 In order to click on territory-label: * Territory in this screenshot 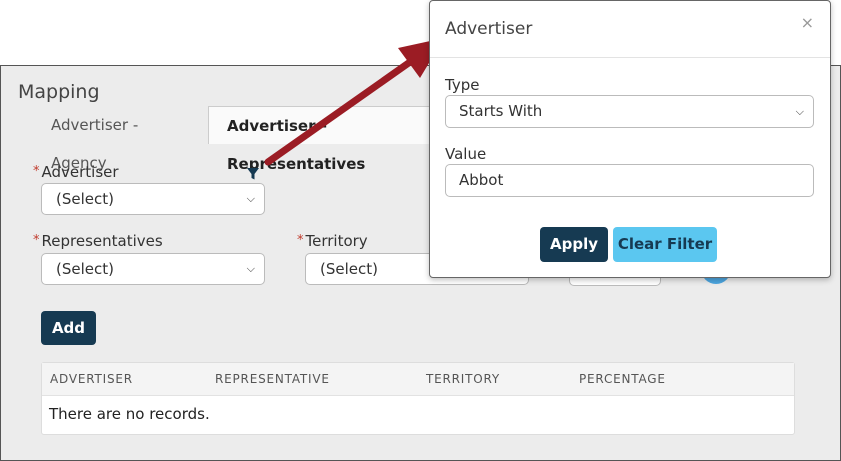, I will do `click(332, 241)`.